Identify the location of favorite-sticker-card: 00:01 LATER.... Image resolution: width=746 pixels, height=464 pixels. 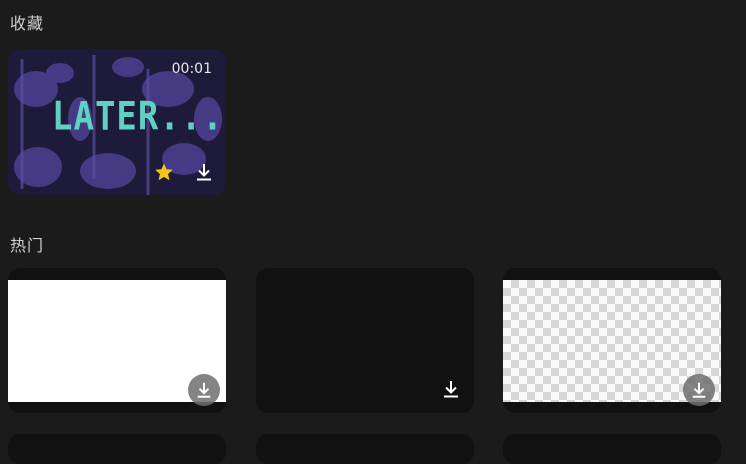
(117, 122).